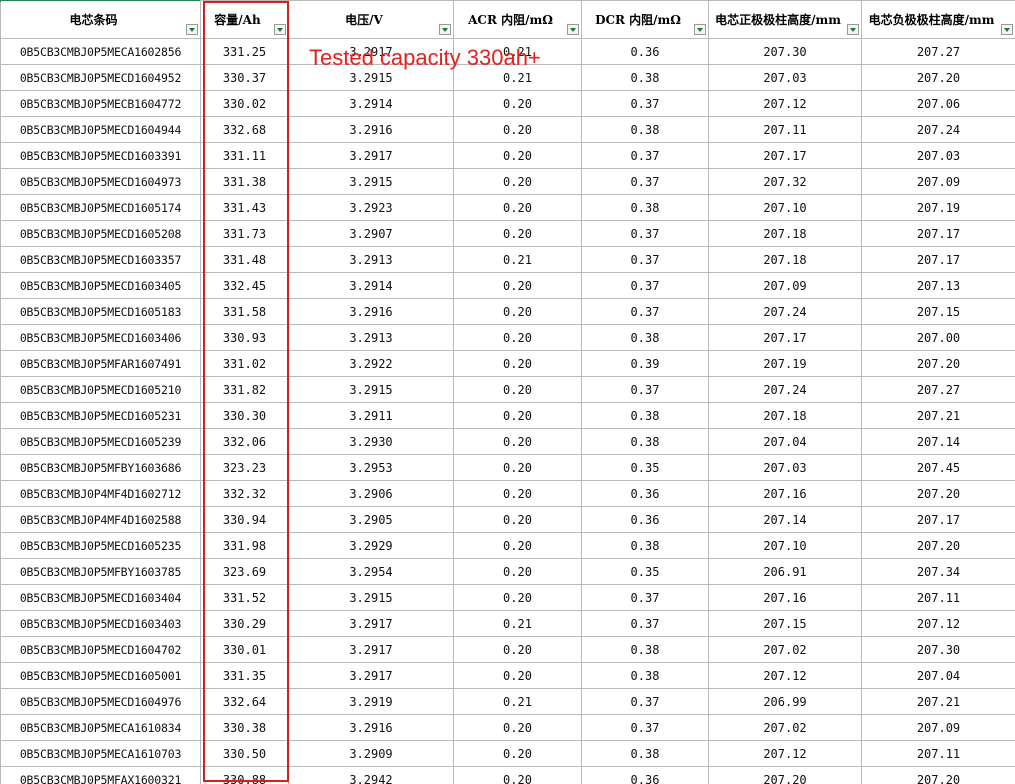  I want to click on cell-positive-height: 207.18, so click(785, 415).